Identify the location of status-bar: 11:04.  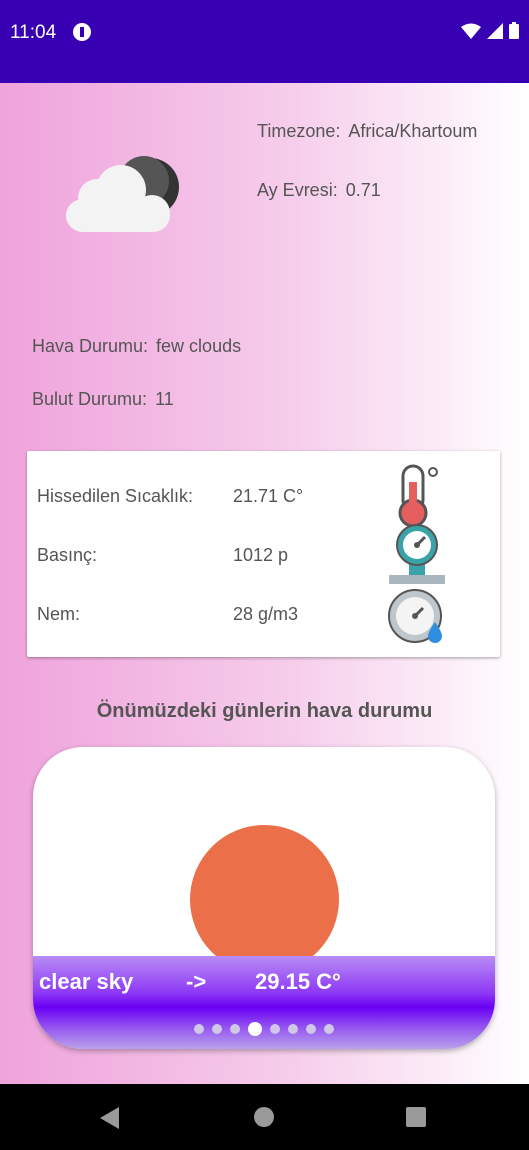
(264, 41).